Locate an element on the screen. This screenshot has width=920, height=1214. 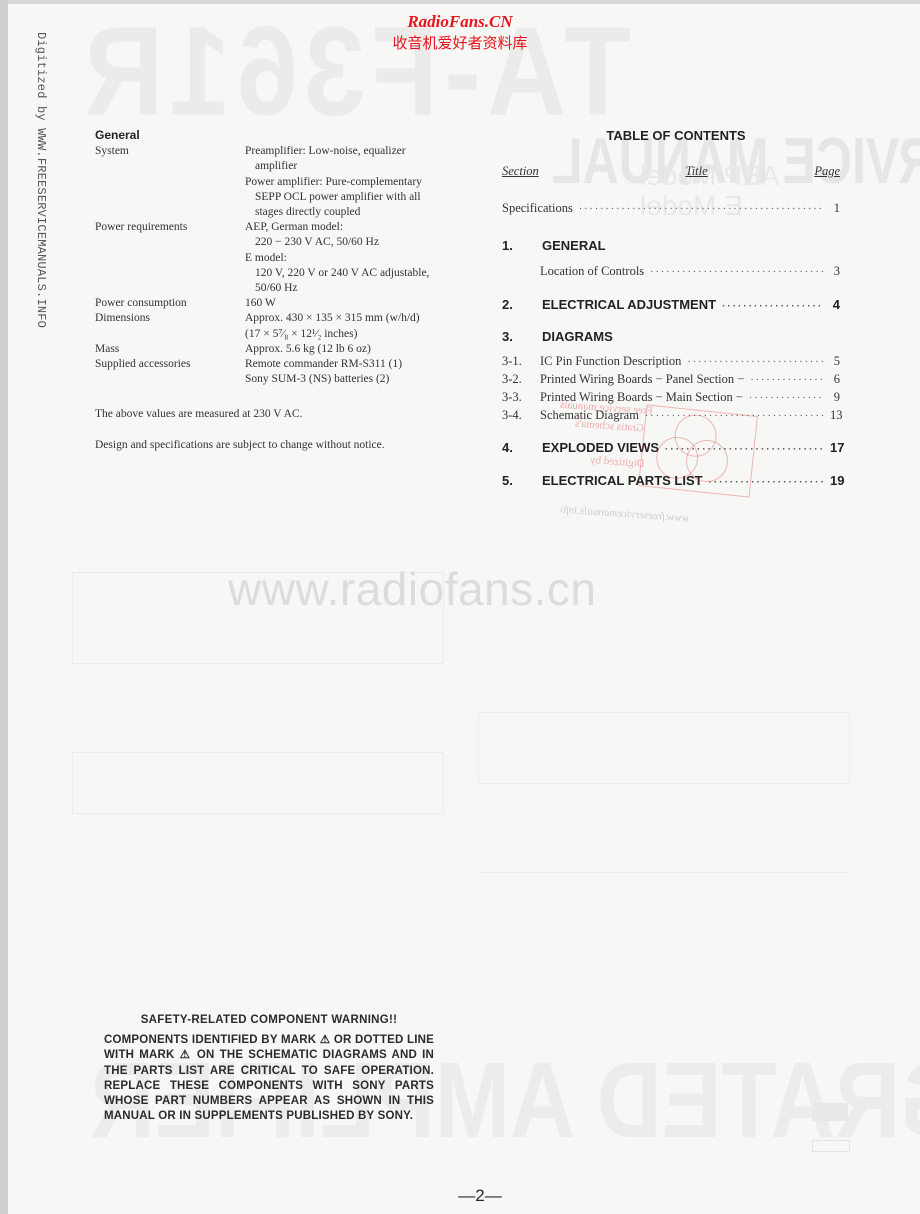
spec-value-line: (17 × 5⁷⁄₈ × 12¹⁄₂ inches) is located at coordinates (301, 333).